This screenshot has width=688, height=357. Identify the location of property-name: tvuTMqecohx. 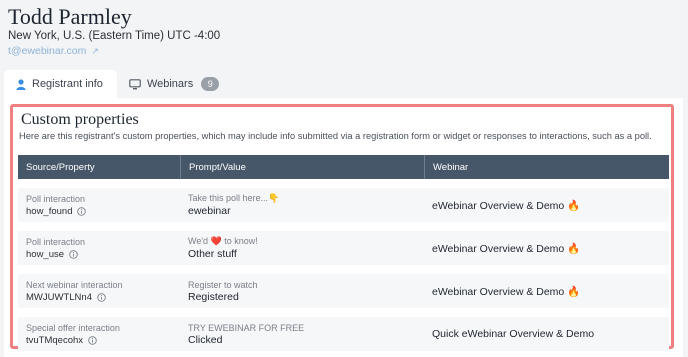
(103, 340).